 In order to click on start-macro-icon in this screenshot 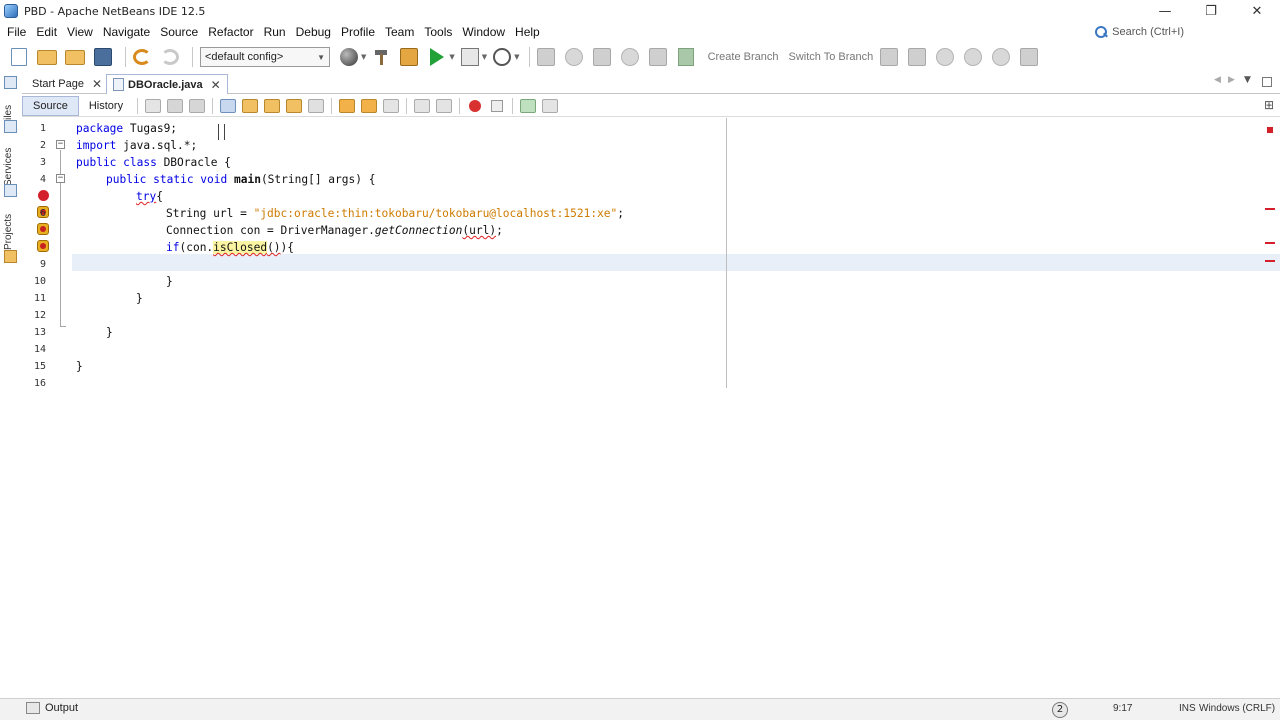, I will do `click(475, 105)`.